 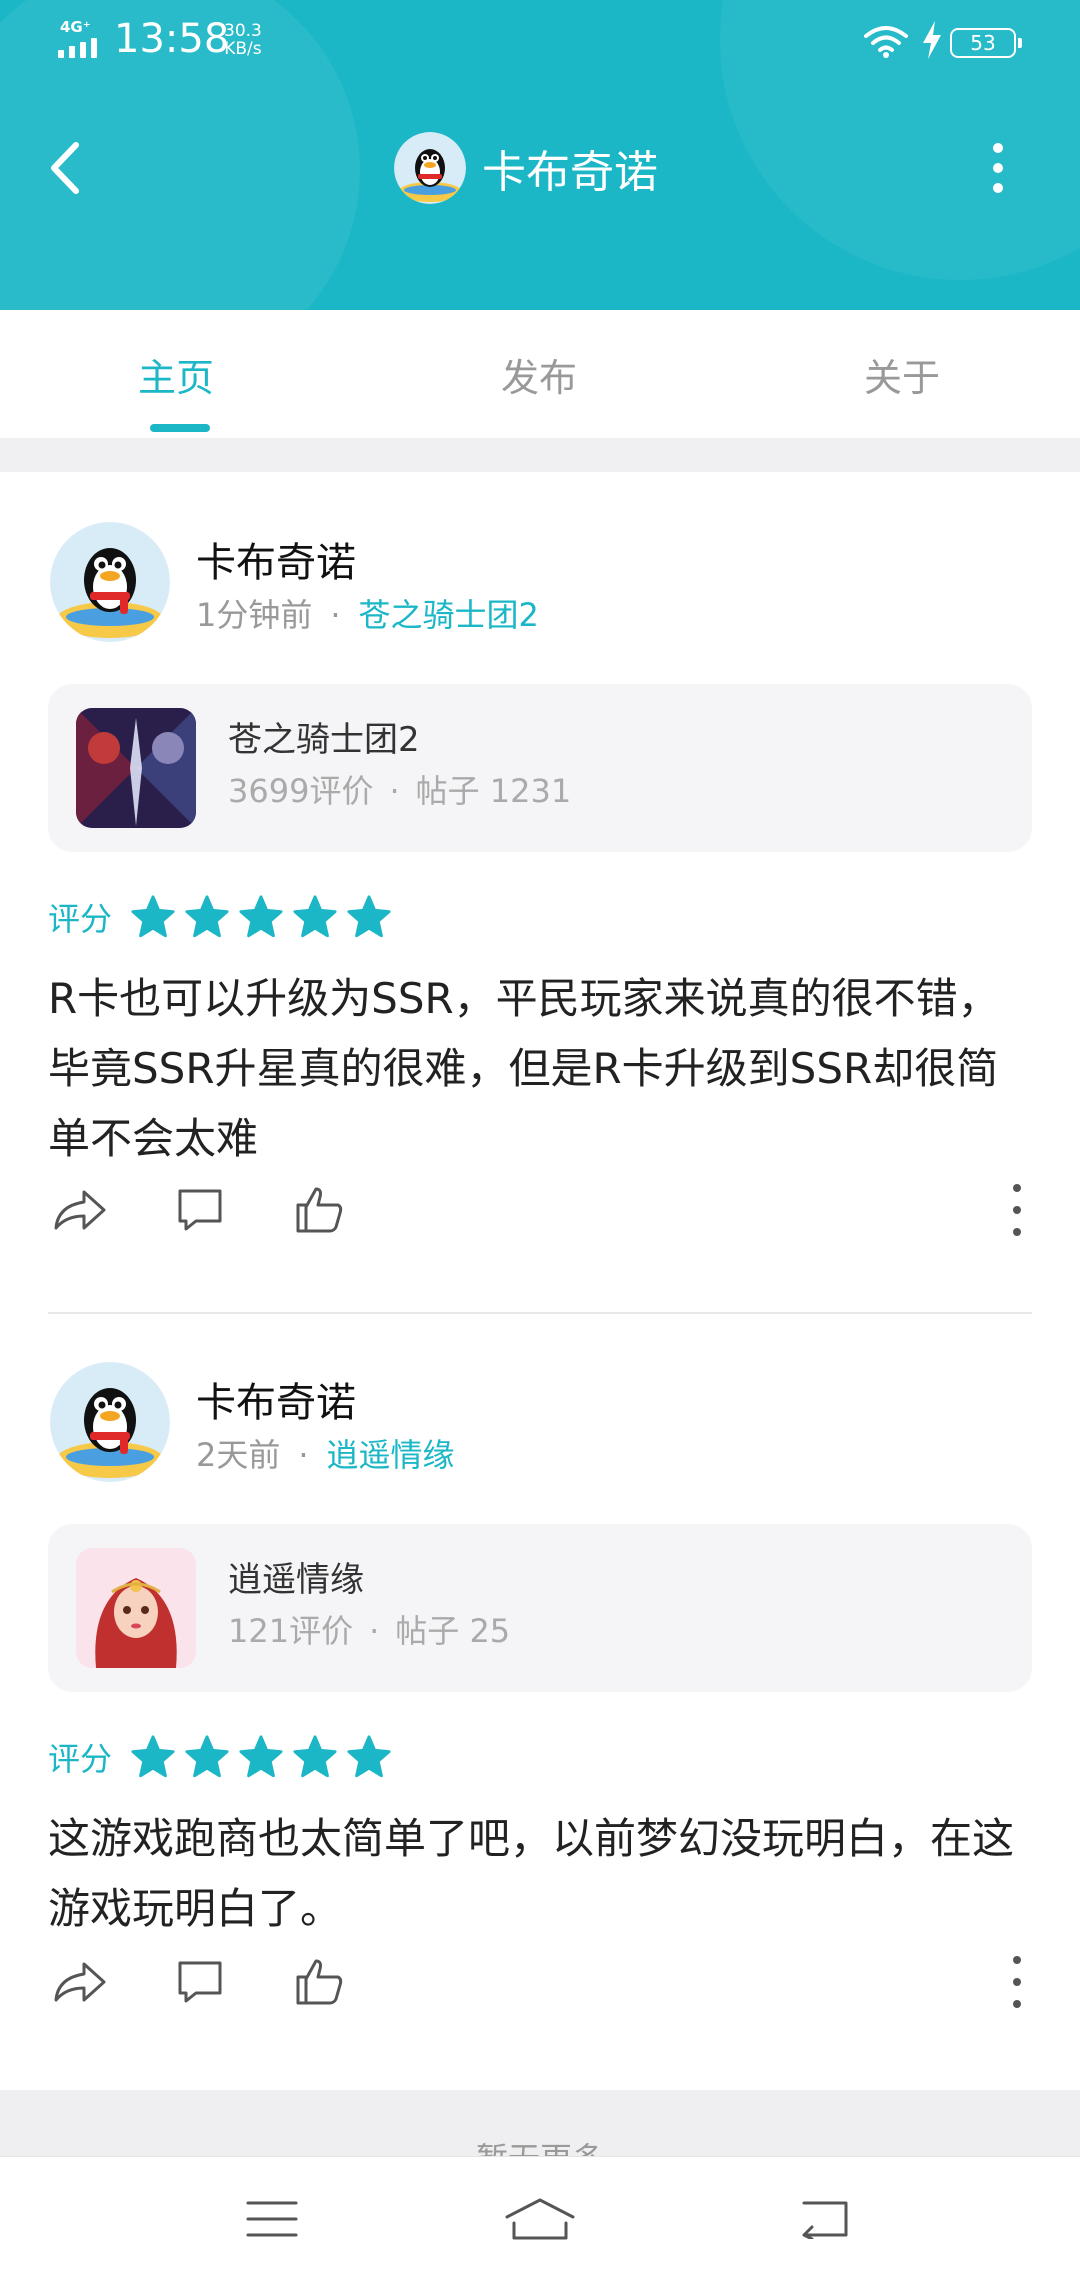 What do you see at coordinates (172, 39) in the screenshot?
I see `status-time: 13:58` at bounding box center [172, 39].